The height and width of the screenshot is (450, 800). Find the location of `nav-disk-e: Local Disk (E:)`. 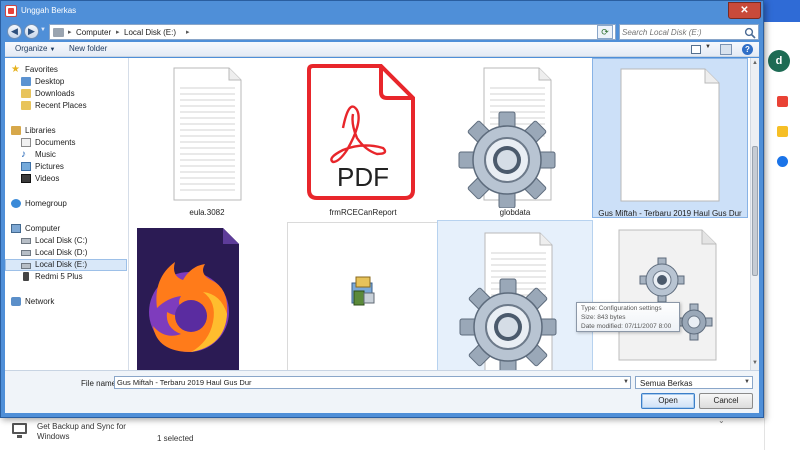

nav-disk-e: Local Disk (E:) is located at coordinates (66, 265).